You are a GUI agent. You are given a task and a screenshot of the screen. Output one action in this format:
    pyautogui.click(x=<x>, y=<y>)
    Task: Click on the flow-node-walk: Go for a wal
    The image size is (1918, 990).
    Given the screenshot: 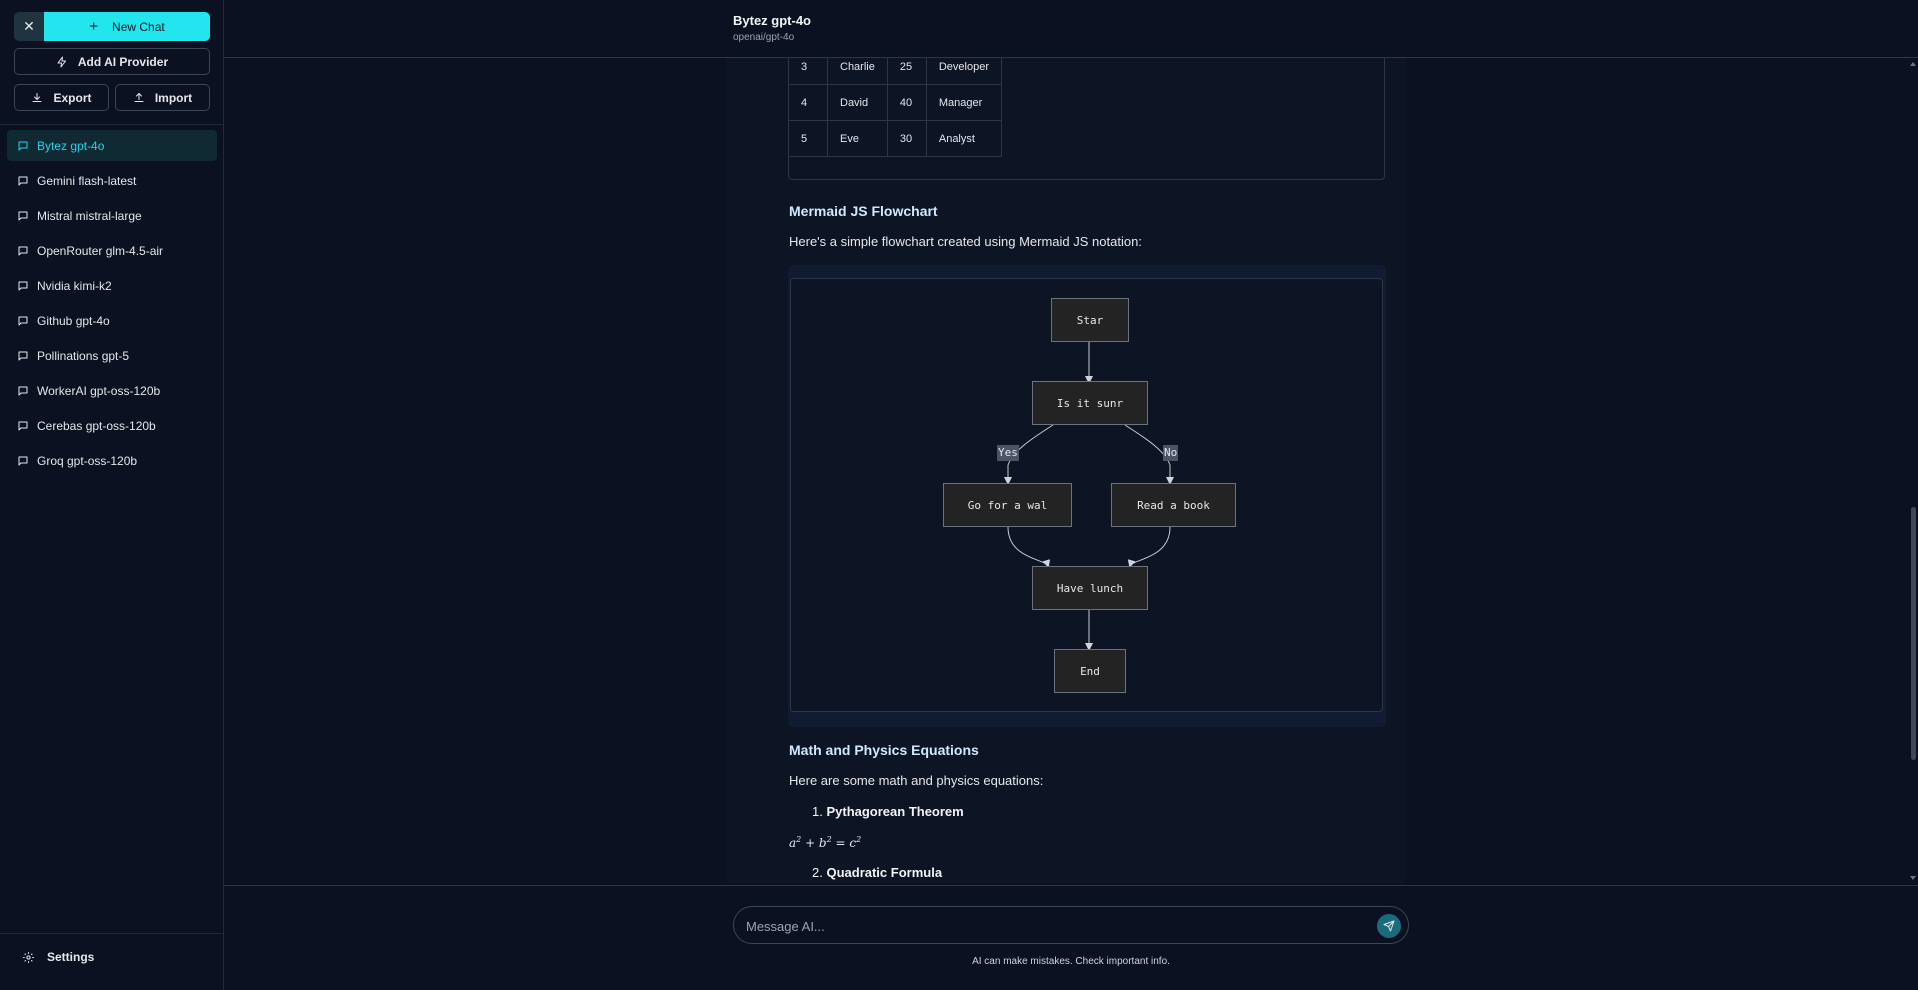 What is the action you would take?
    pyautogui.click(x=1007, y=505)
    